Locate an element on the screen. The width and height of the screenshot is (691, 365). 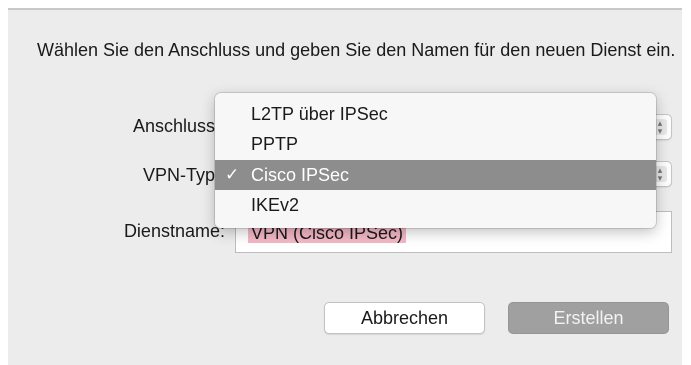
menu-item-label: IKEv2 is located at coordinates (275, 205).